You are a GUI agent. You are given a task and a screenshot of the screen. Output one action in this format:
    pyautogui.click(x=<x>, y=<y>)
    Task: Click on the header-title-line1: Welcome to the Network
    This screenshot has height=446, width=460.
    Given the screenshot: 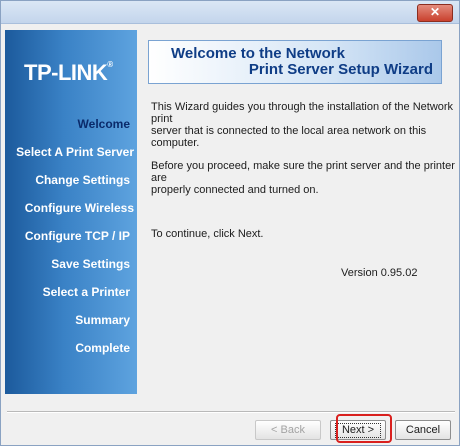 What is the action you would take?
    pyautogui.click(x=258, y=53)
    